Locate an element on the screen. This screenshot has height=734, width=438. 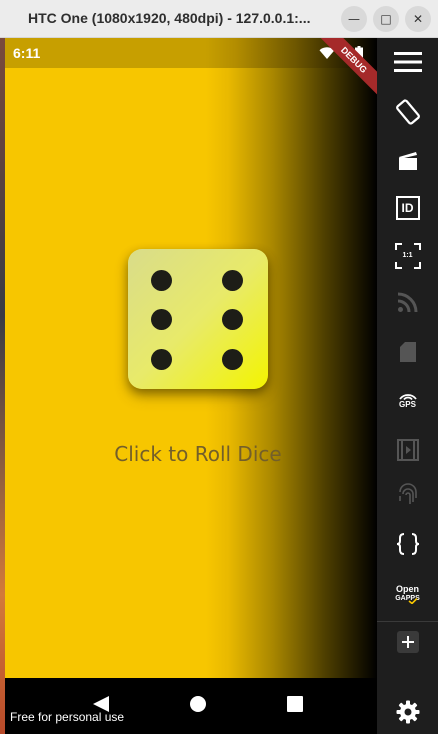
code-icon is located at coordinates (407, 544).